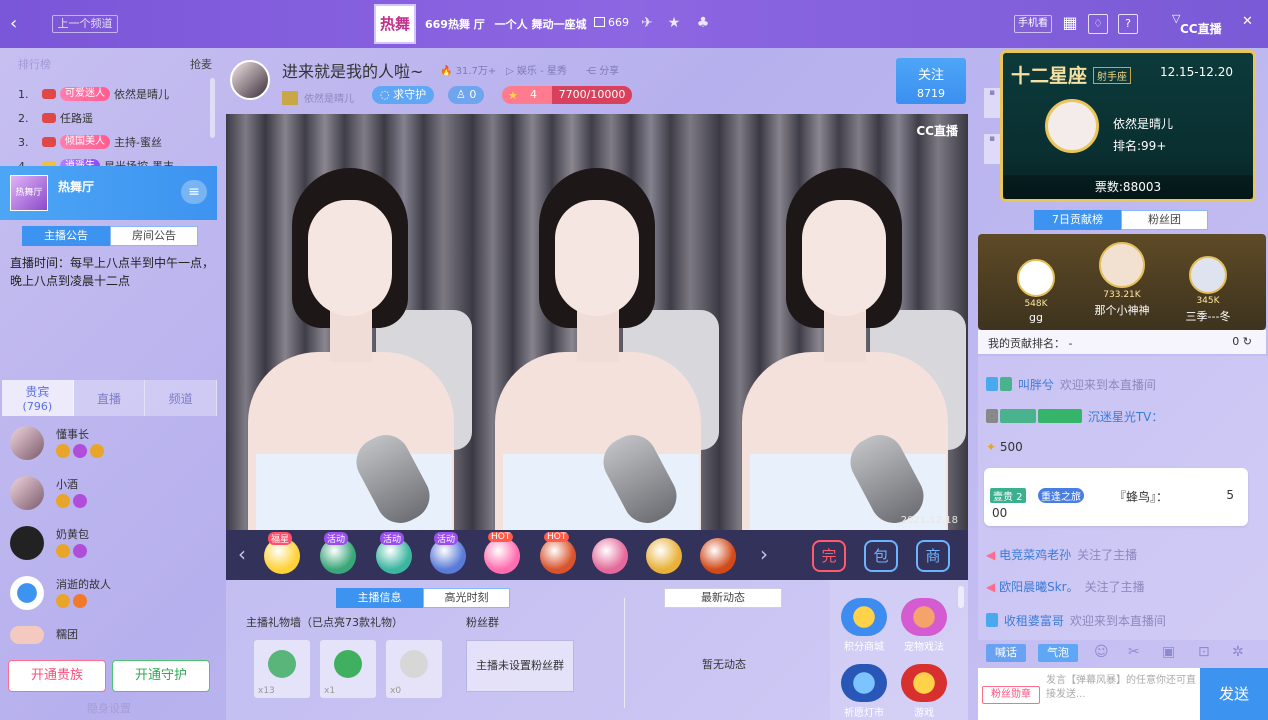  I want to click on audience-item: 奶黄包, so click(109, 547).